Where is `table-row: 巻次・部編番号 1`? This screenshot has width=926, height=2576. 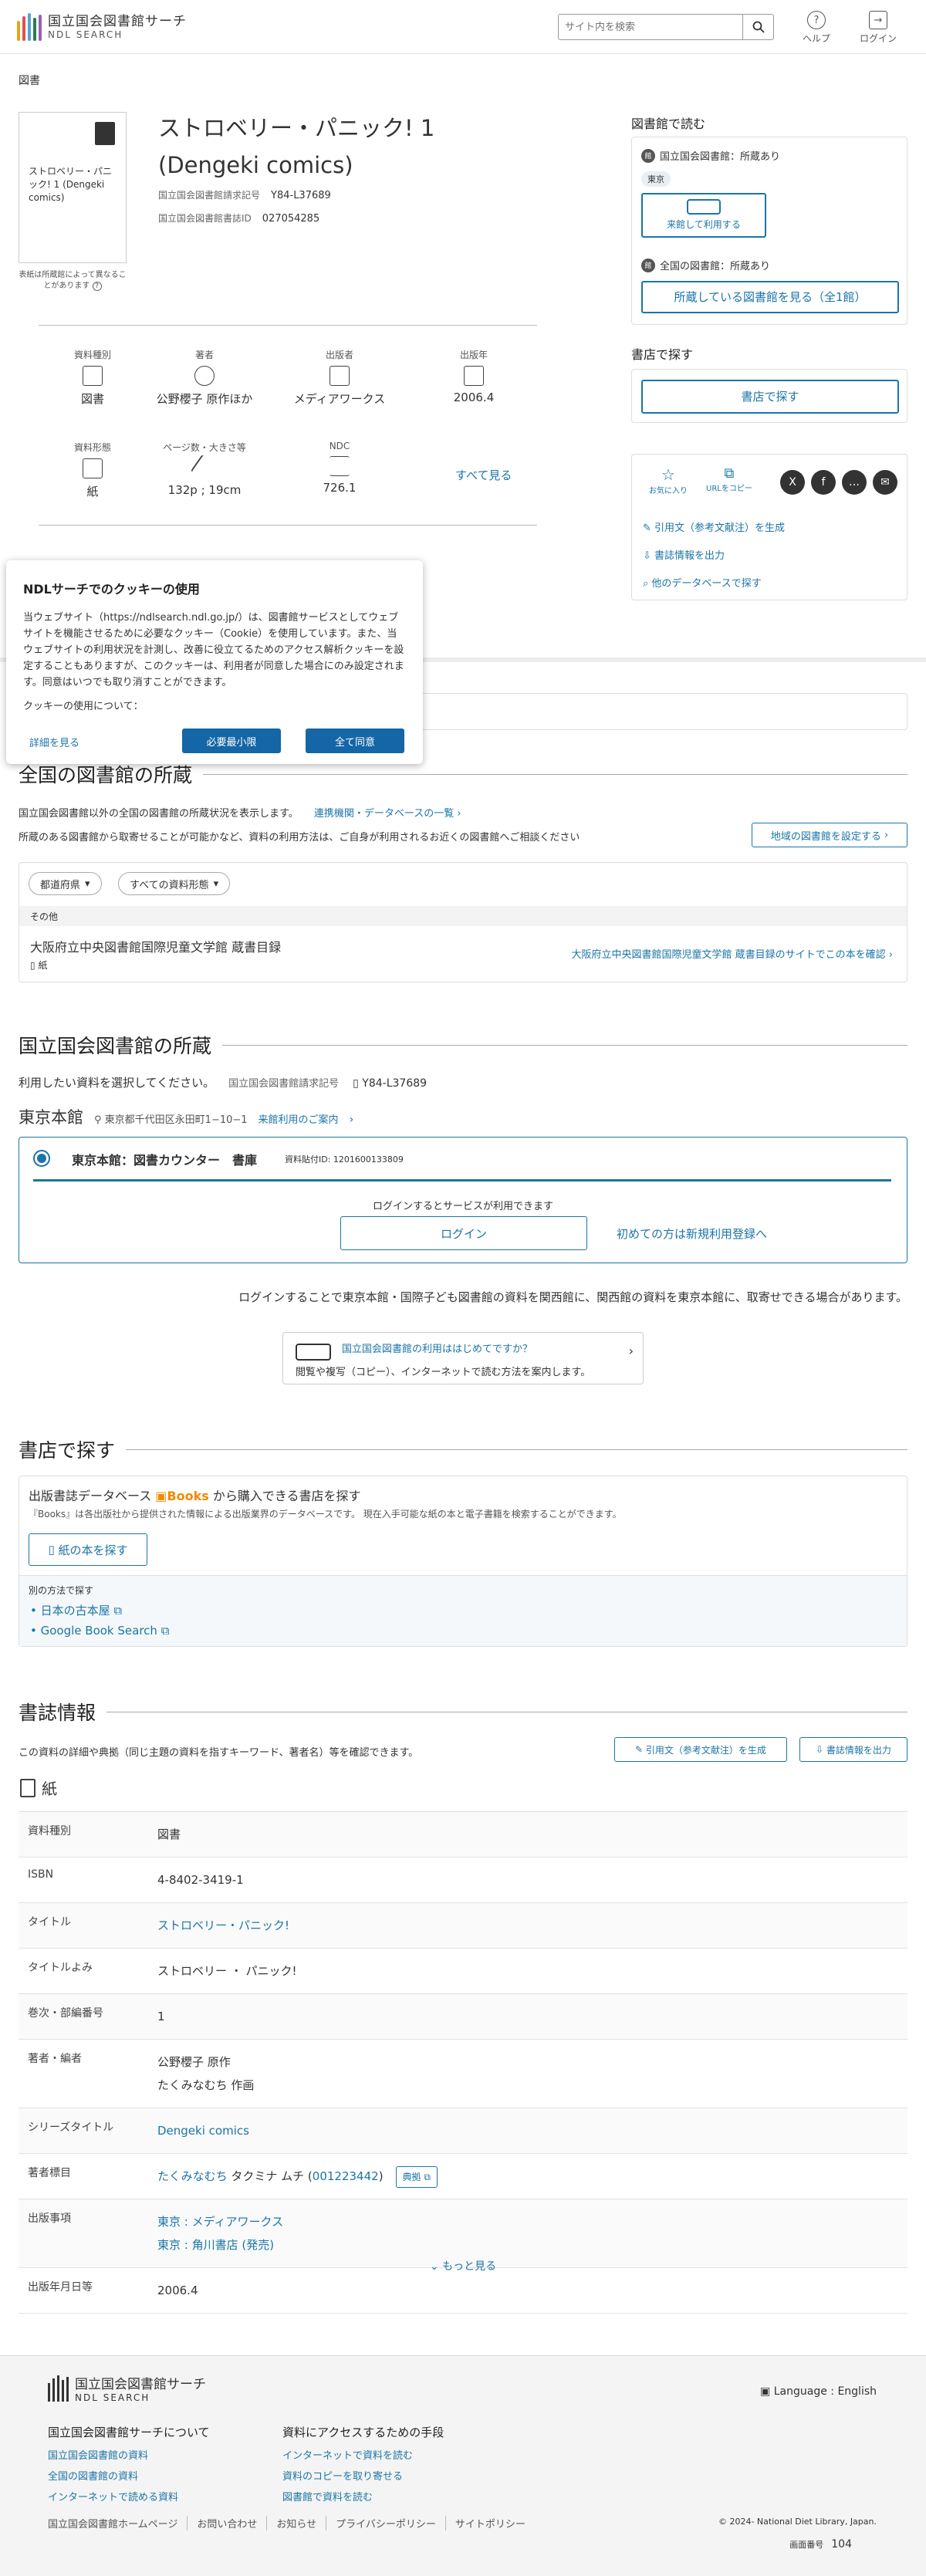 table-row: 巻次・部編番号 1 is located at coordinates (463, 2017).